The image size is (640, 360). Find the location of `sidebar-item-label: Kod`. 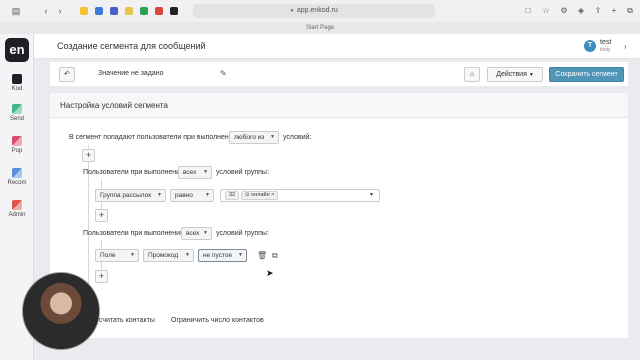

sidebar-item-label: Kod is located at coordinates (17, 89).